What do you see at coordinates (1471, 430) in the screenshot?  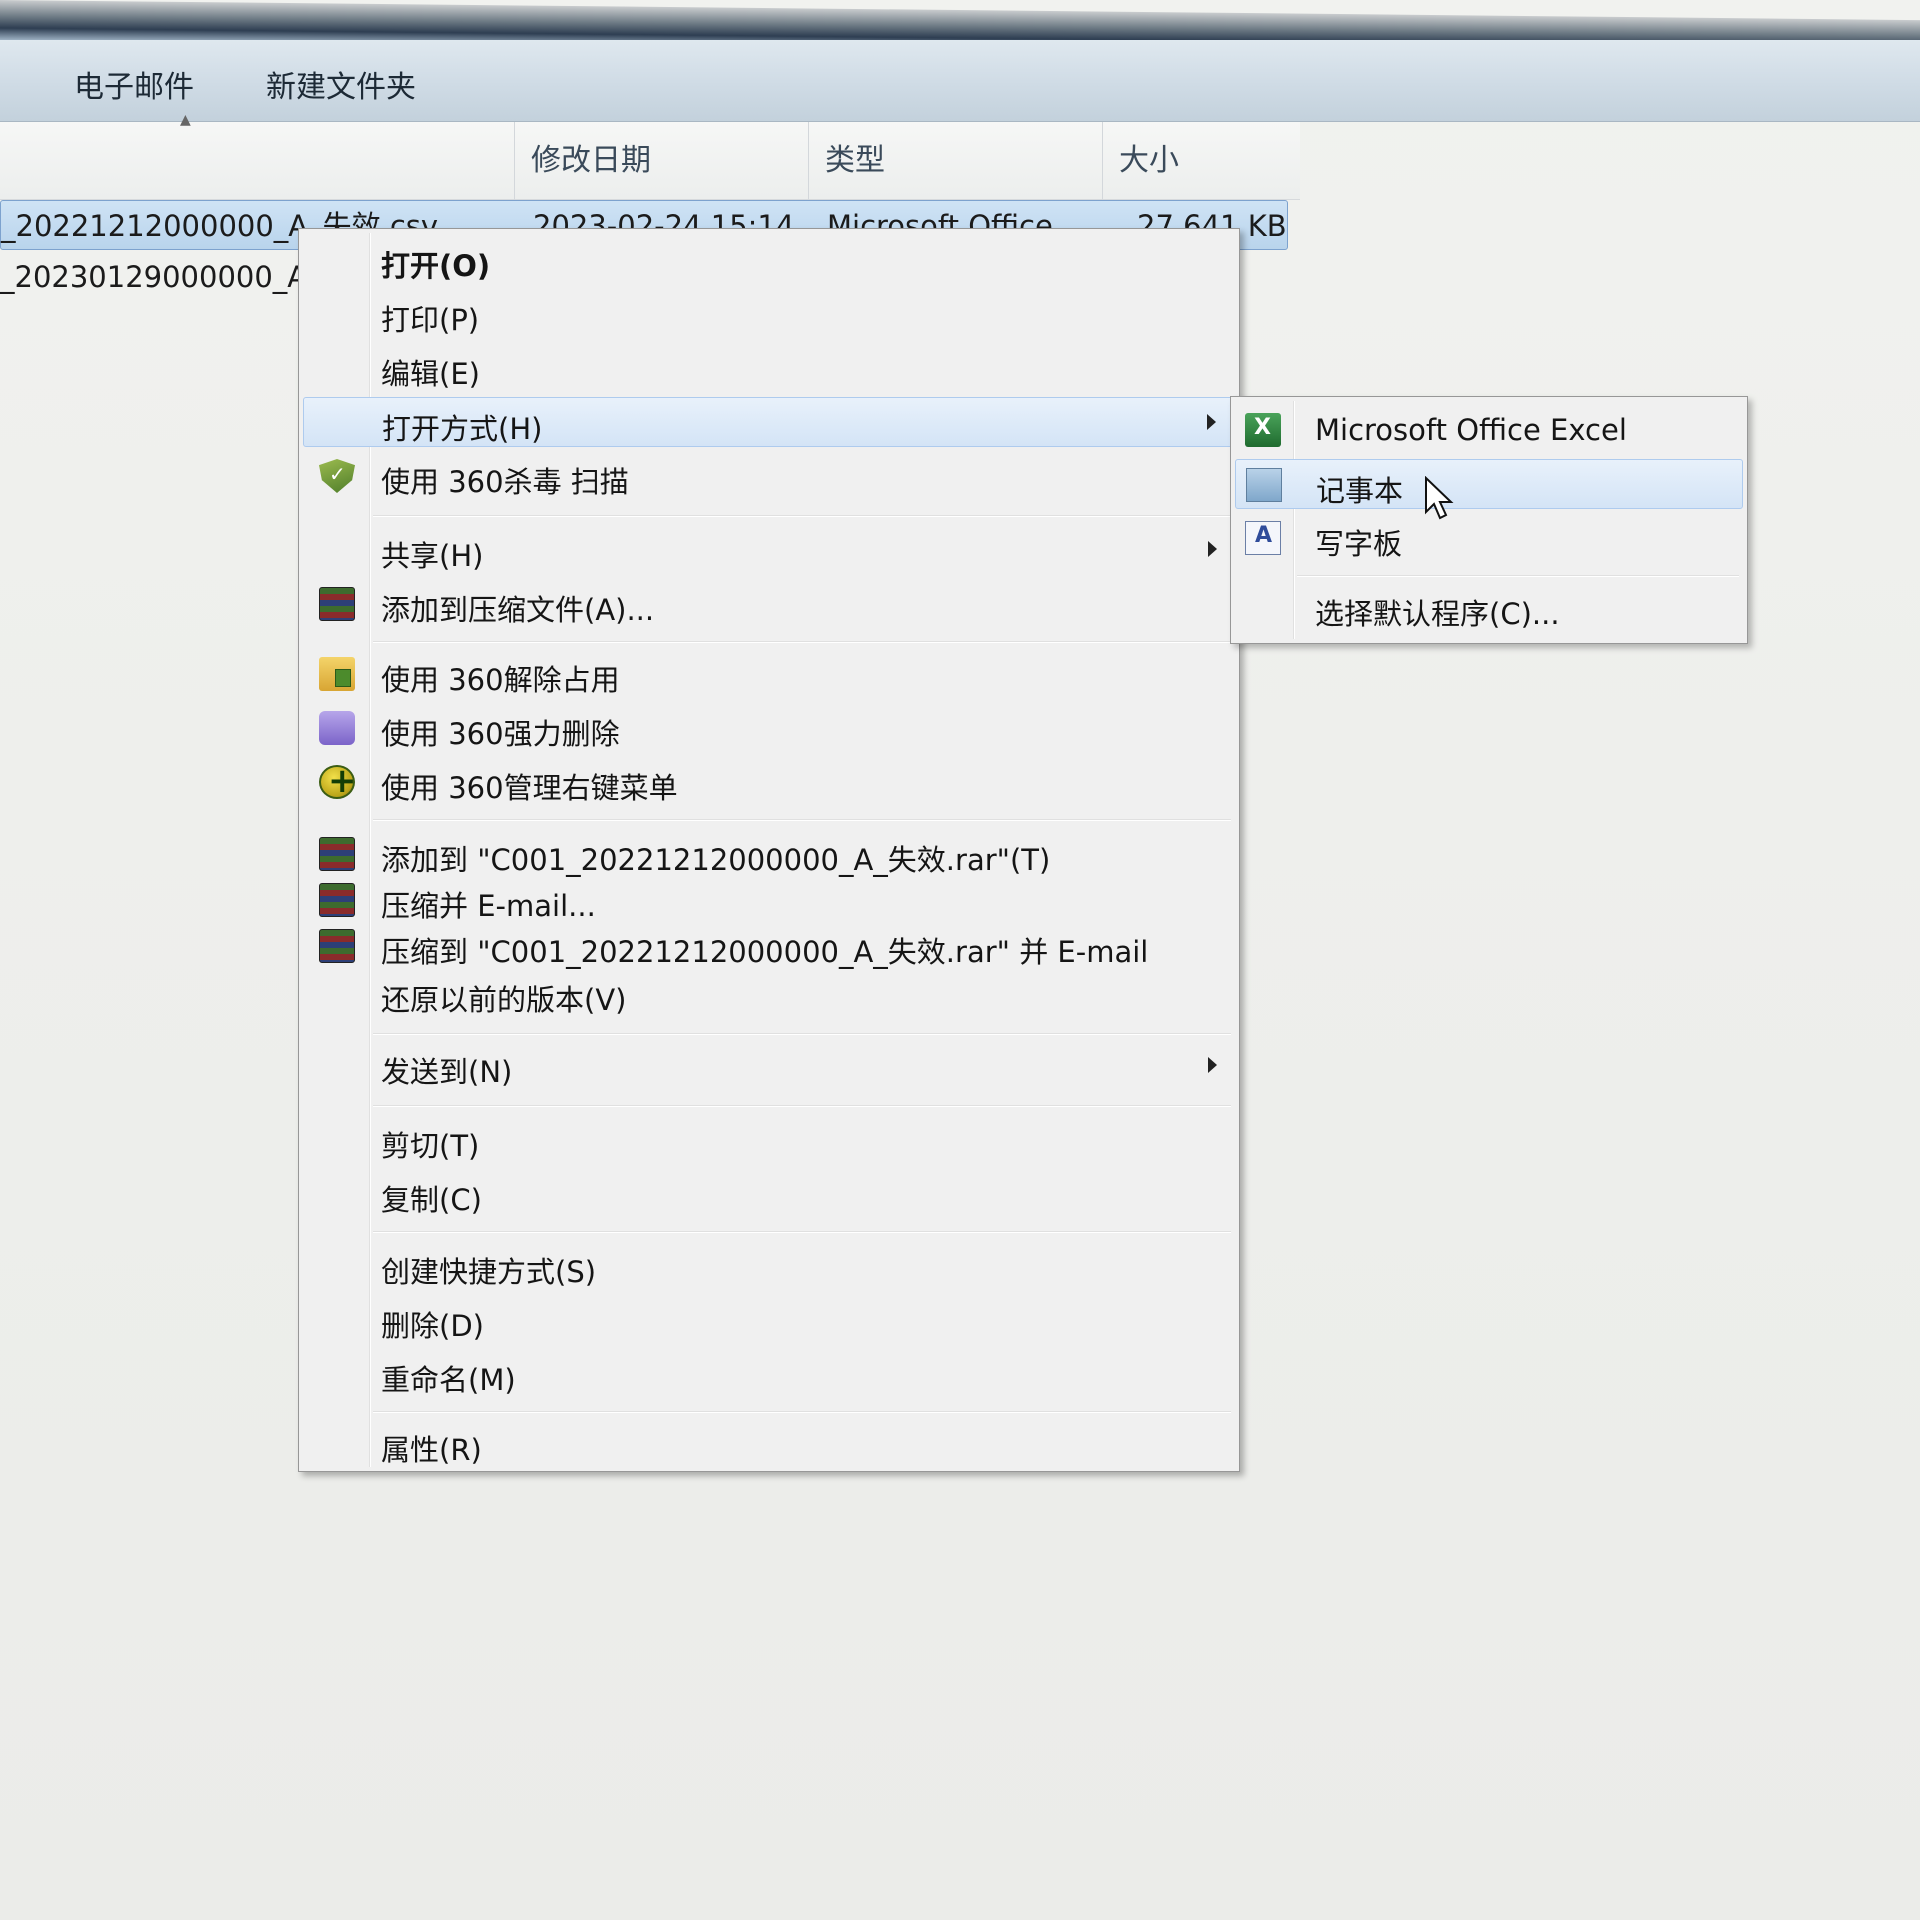 I see `submenu-item-label: Microsoft Office Excel` at bounding box center [1471, 430].